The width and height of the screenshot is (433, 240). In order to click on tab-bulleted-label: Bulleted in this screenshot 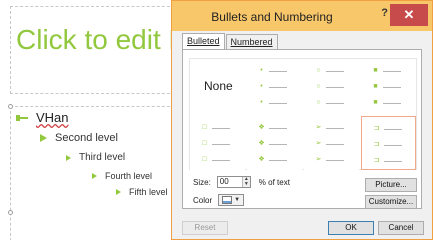, I will do `click(203, 41)`.